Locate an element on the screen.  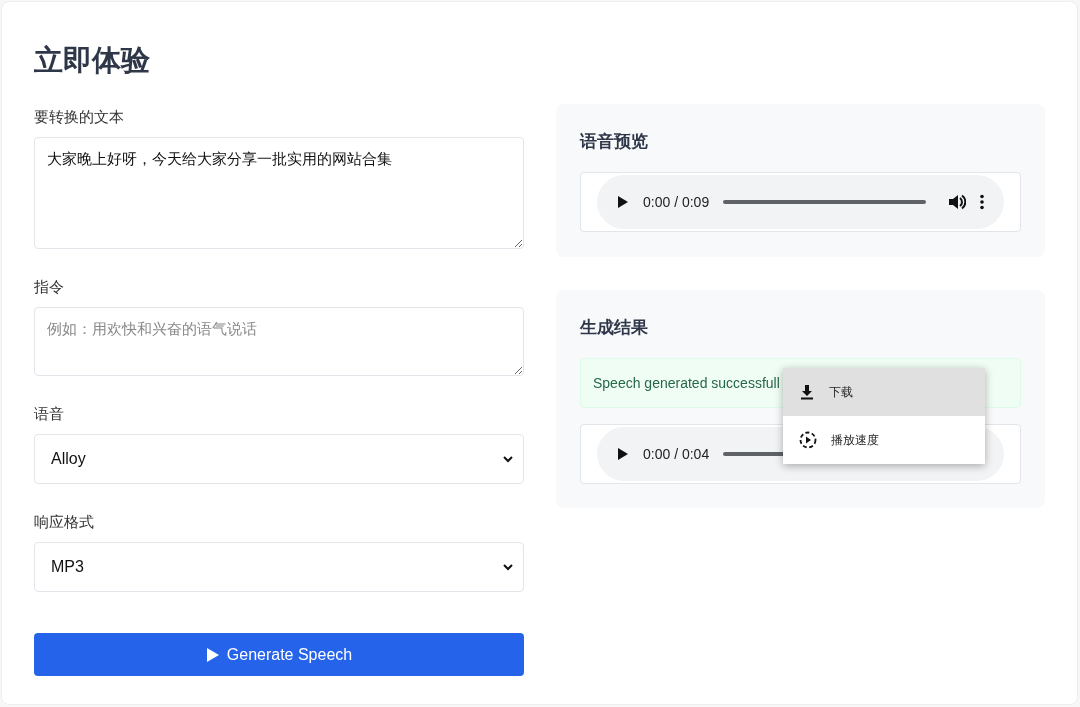
download-icon is located at coordinates (807, 392).